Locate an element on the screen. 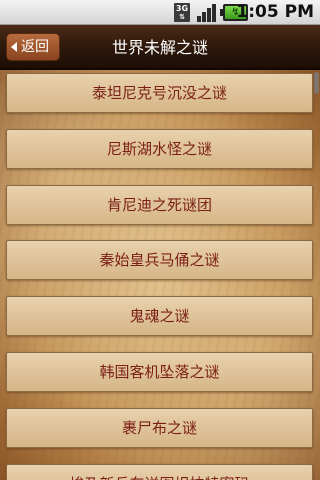 The height and width of the screenshot is (480, 320). list-item: 秦始皇兵马俑之谜 is located at coordinates (159, 260).